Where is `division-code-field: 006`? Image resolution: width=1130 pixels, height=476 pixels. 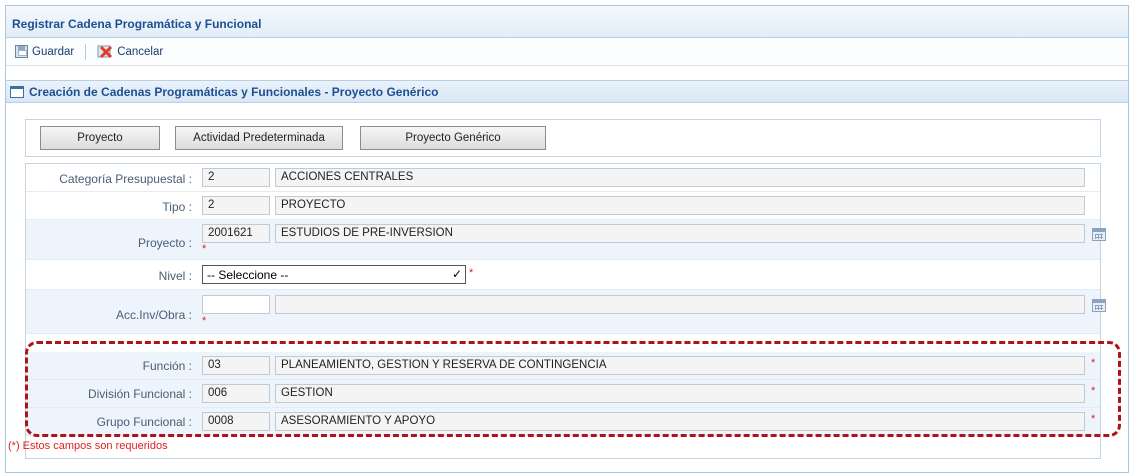
division-code-field: 006 is located at coordinates (236, 393).